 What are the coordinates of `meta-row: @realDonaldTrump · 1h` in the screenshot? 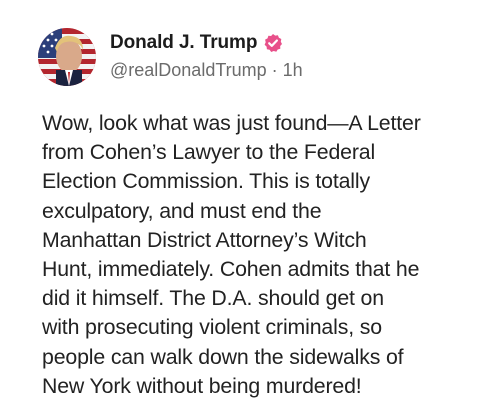 It's located at (206, 70).